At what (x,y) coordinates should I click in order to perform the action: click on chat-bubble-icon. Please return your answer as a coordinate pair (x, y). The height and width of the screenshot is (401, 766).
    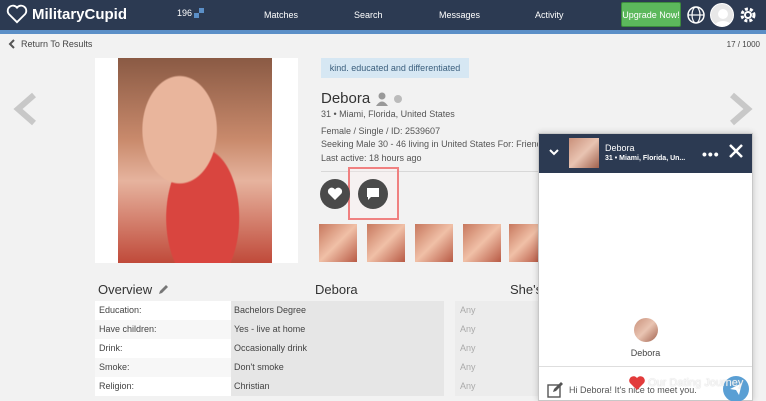
    Looking at the image, I should click on (373, 194).